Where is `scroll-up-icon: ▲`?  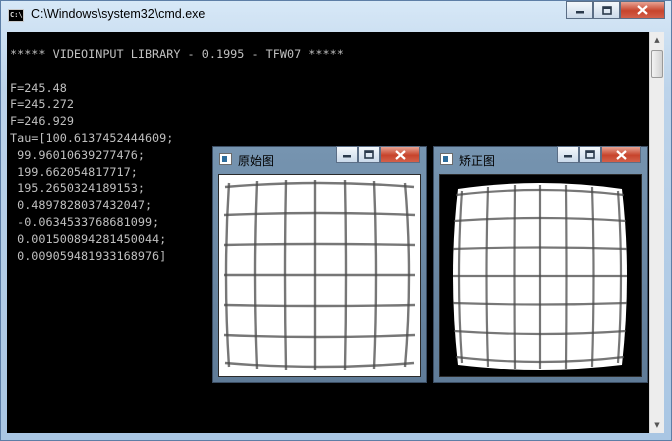
scroll-up-icon: ▲ is located at coordinates (657, 40).